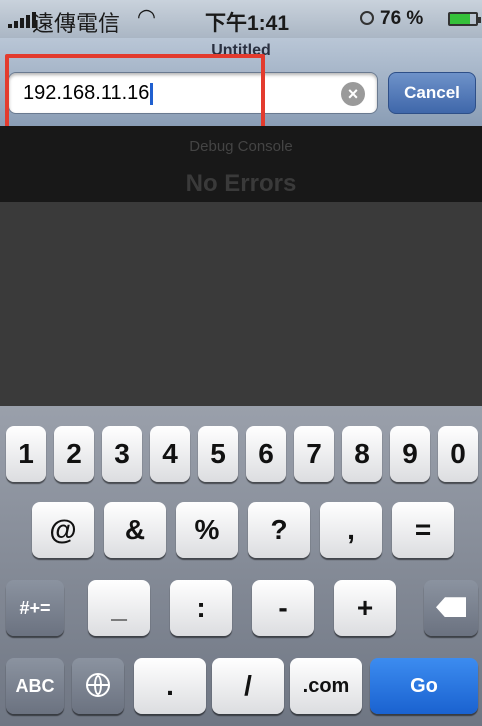 This screenshot has width=482, height=726. Describe the element at coordinates (314, 454) in the screenshot. I see `key-7: 7` at that location.